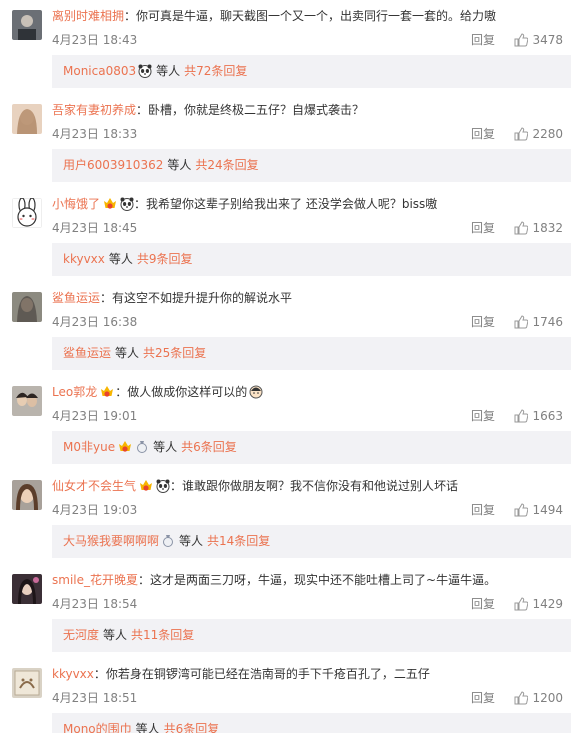 This screenshot has height=733, width=583. I want to click on like-count: 2280, so click(547, 134).